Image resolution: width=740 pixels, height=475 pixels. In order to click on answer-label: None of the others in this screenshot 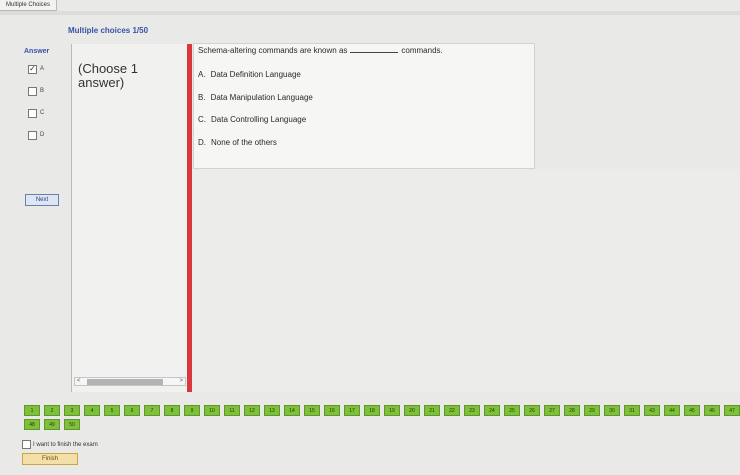, I will do `click(244, 142)`.